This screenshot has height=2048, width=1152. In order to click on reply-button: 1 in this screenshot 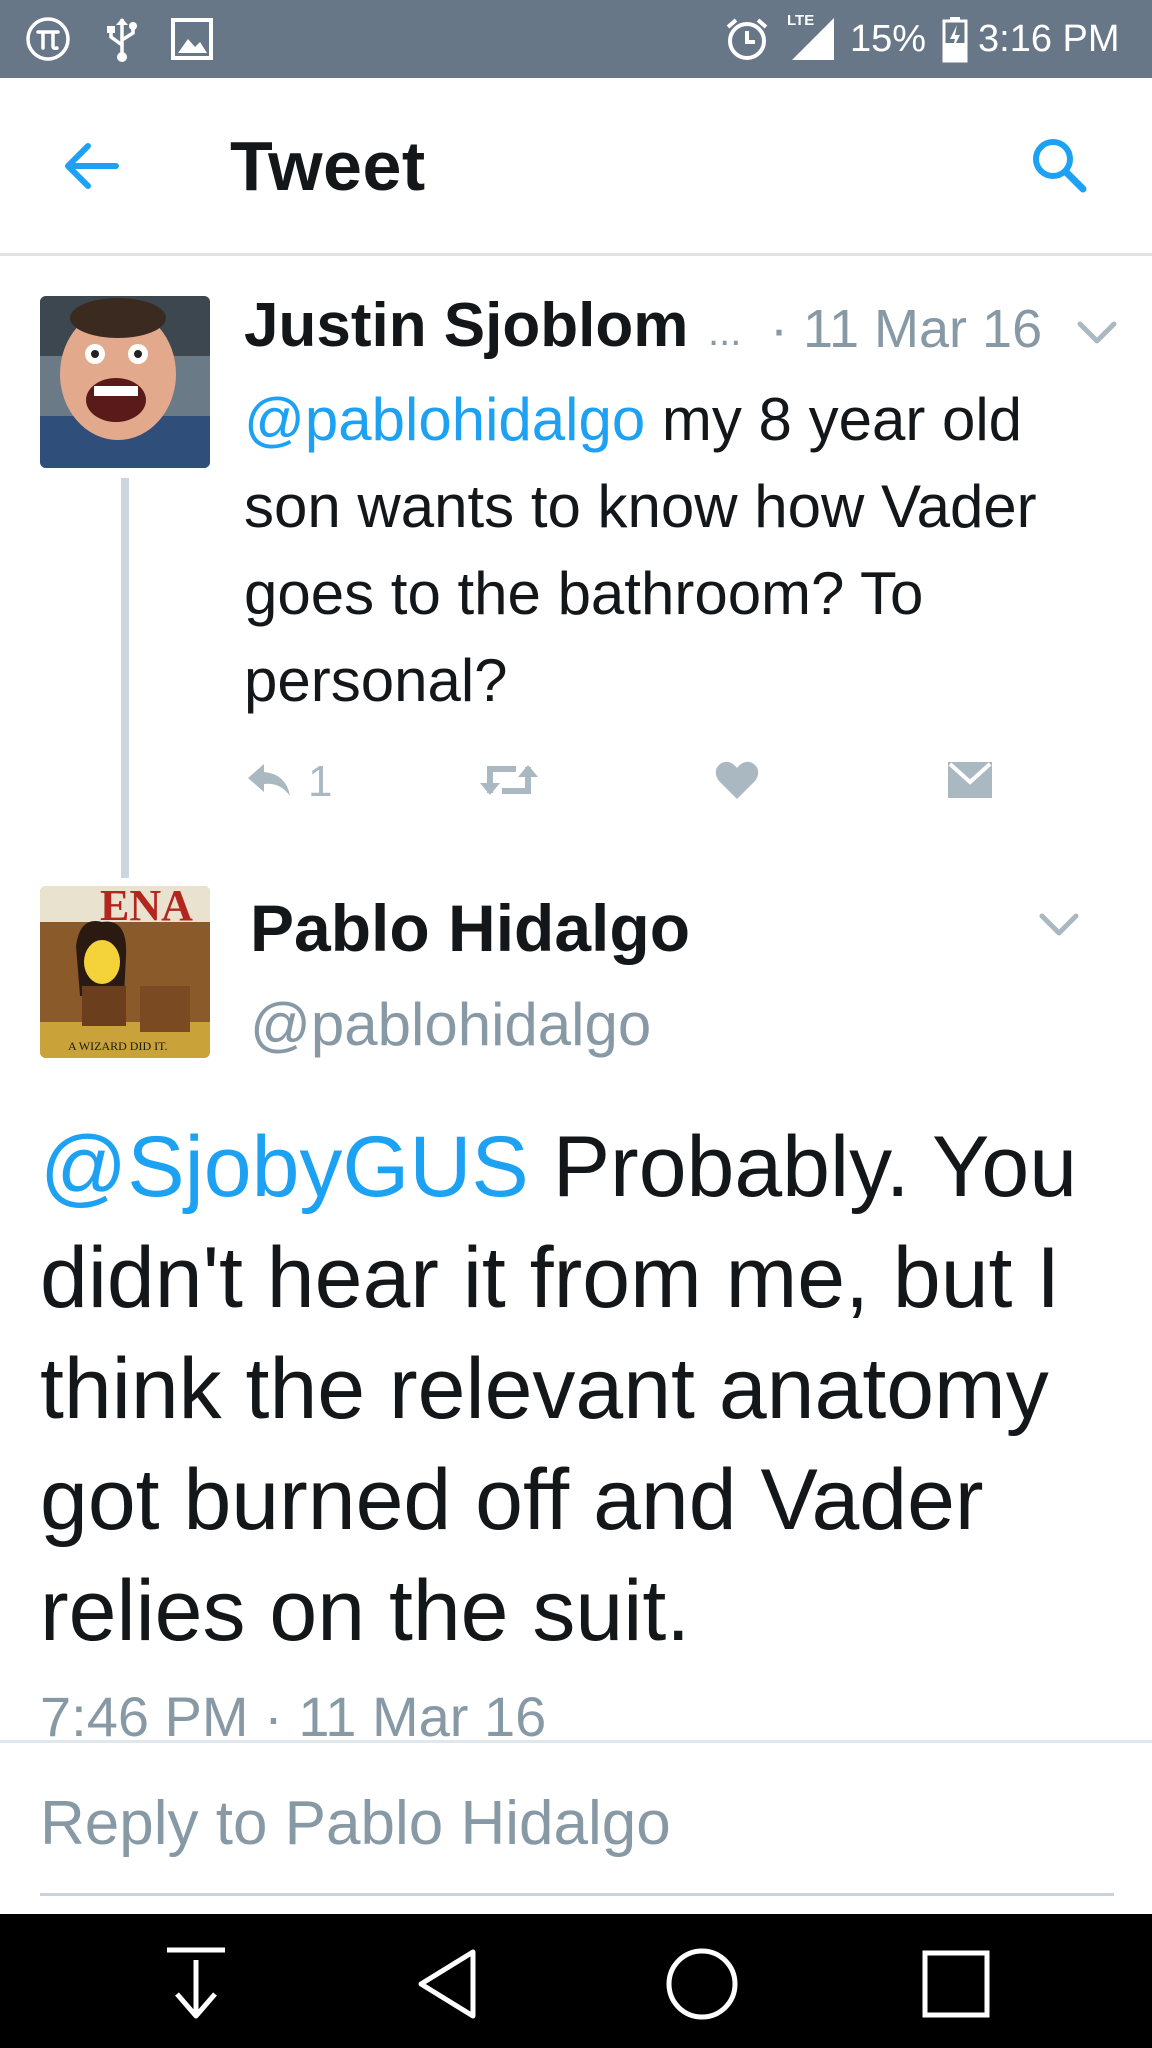, I will do `click(288, 782)`.